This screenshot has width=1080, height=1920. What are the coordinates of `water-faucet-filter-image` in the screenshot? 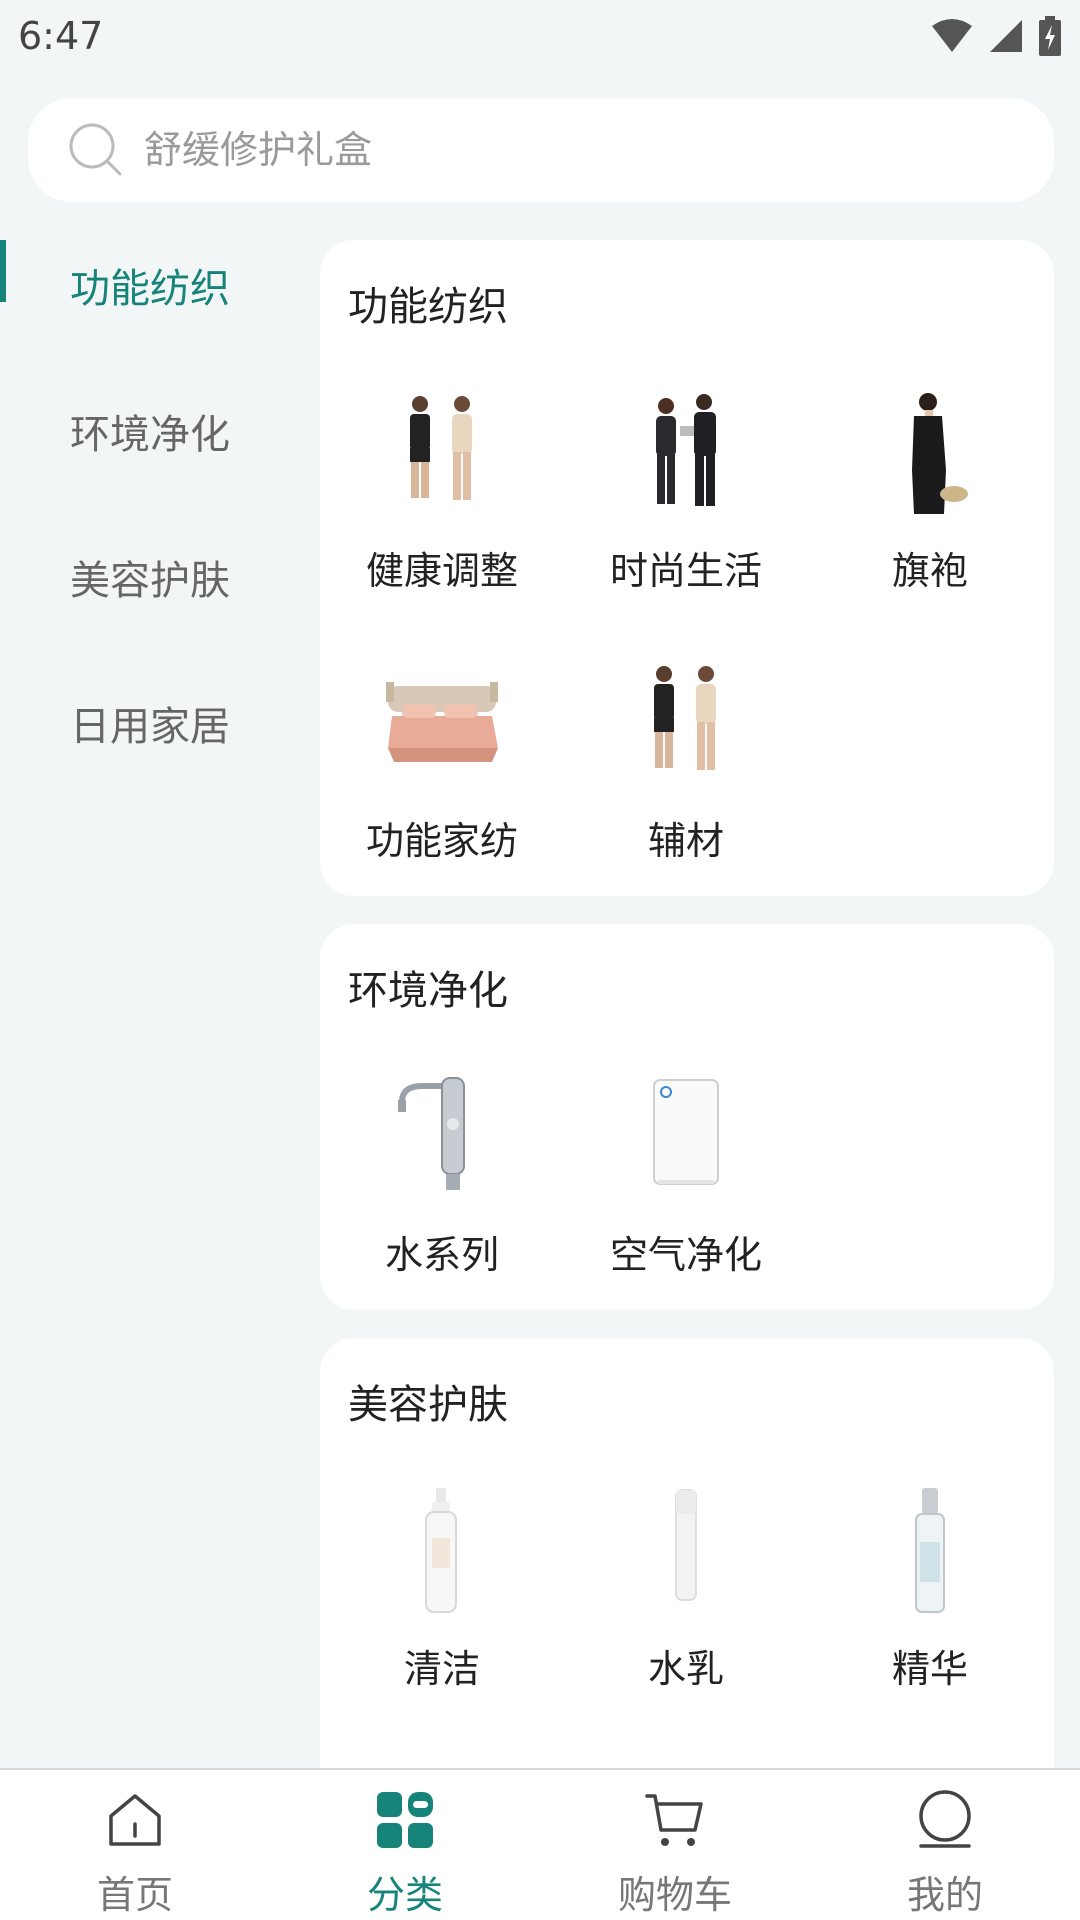 It's located at (431, 1133).